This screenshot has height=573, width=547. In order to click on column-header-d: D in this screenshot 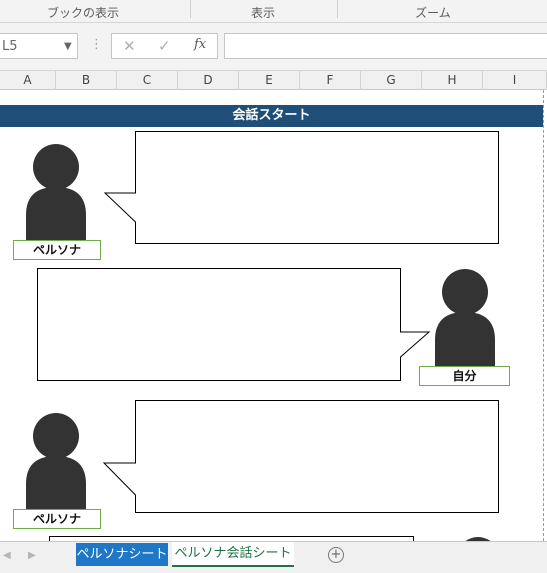, I will do `click(208, 80)`.